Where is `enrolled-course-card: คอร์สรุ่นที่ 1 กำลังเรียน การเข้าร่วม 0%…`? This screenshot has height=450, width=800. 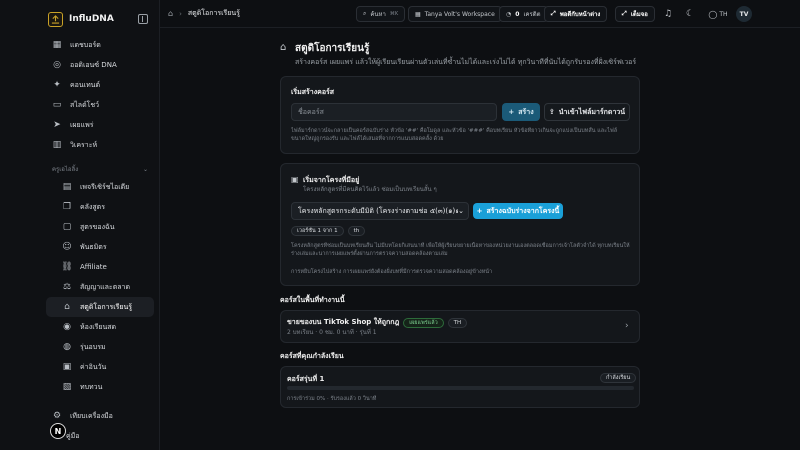 enrolled-course-card: คอร์สรุ่นที่ 1 กำลังเรียน การเข้าร่วม 0%… is located at coordinates (460, 387).